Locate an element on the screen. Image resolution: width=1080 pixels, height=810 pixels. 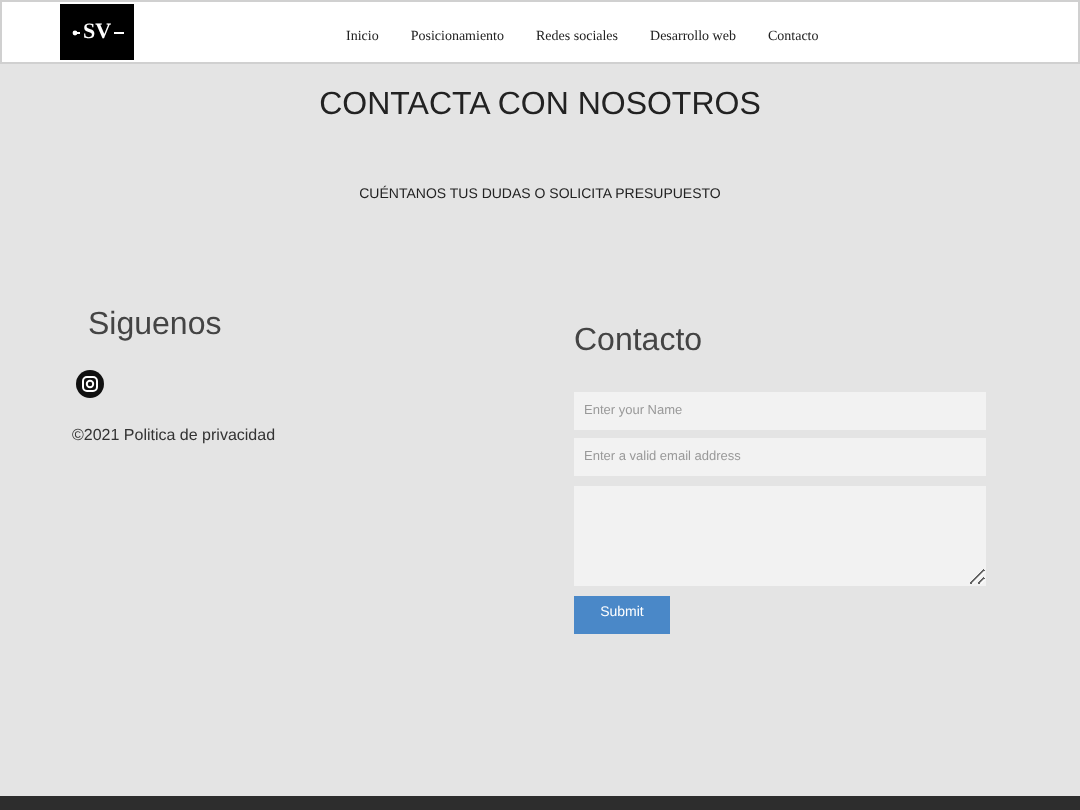
logo: SV is located at coordinates (97, 32).